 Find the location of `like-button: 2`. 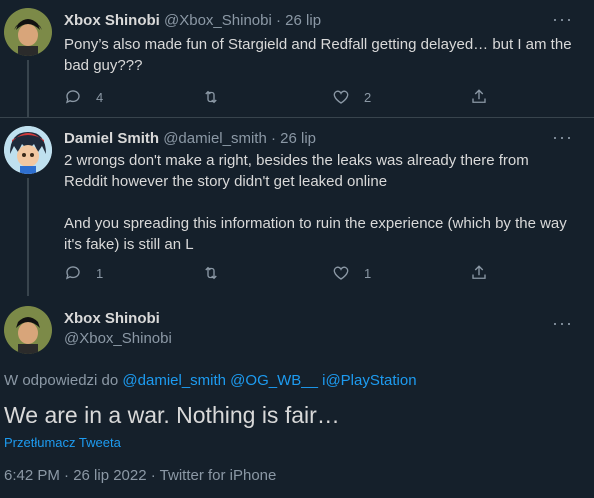

like-button: 2 is located at coordinates (351, 97).